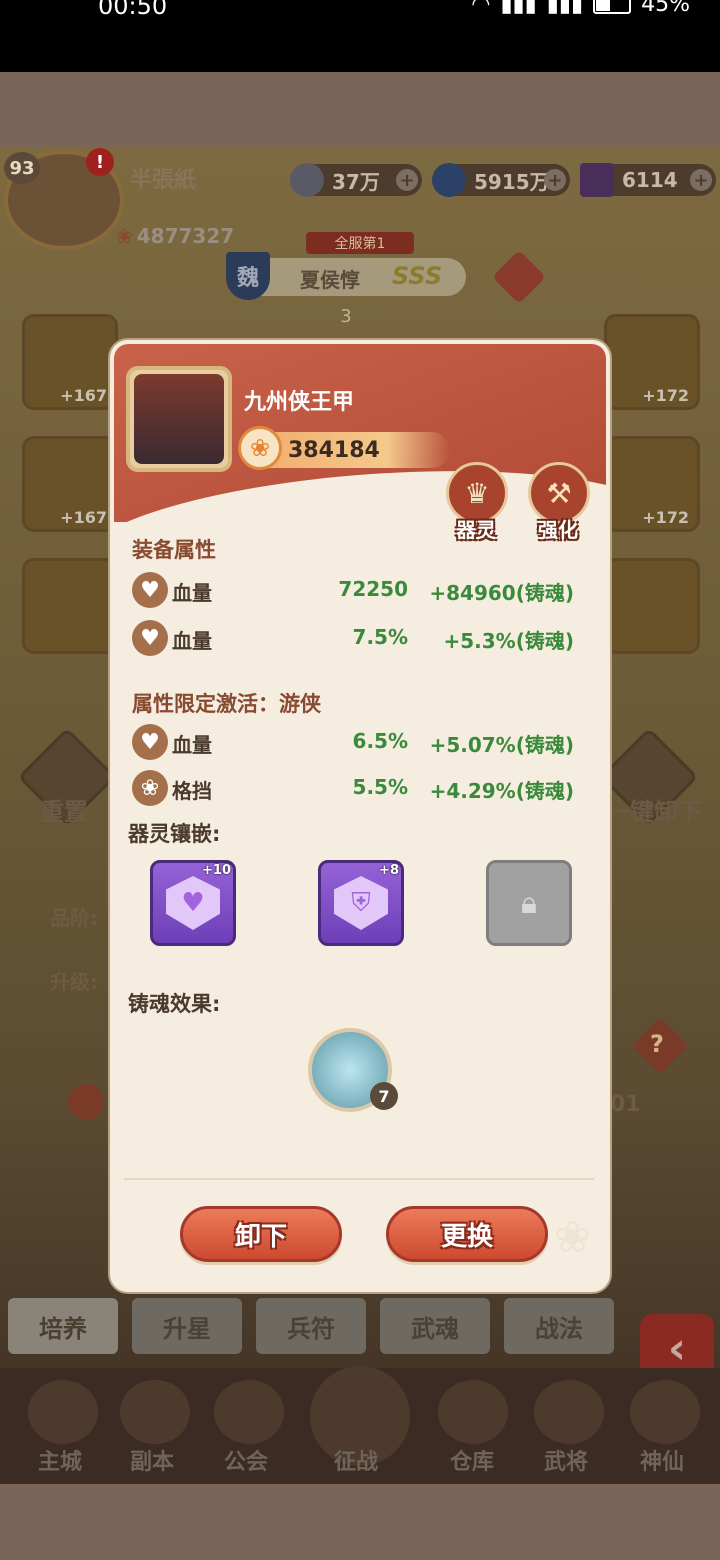 This screenshot has width=720, height=1560. What do you see at coordinates (572, 1237) in the screenshot?
I see `paw-decoration-icon: ❀` at bounding box center [572, 1237].